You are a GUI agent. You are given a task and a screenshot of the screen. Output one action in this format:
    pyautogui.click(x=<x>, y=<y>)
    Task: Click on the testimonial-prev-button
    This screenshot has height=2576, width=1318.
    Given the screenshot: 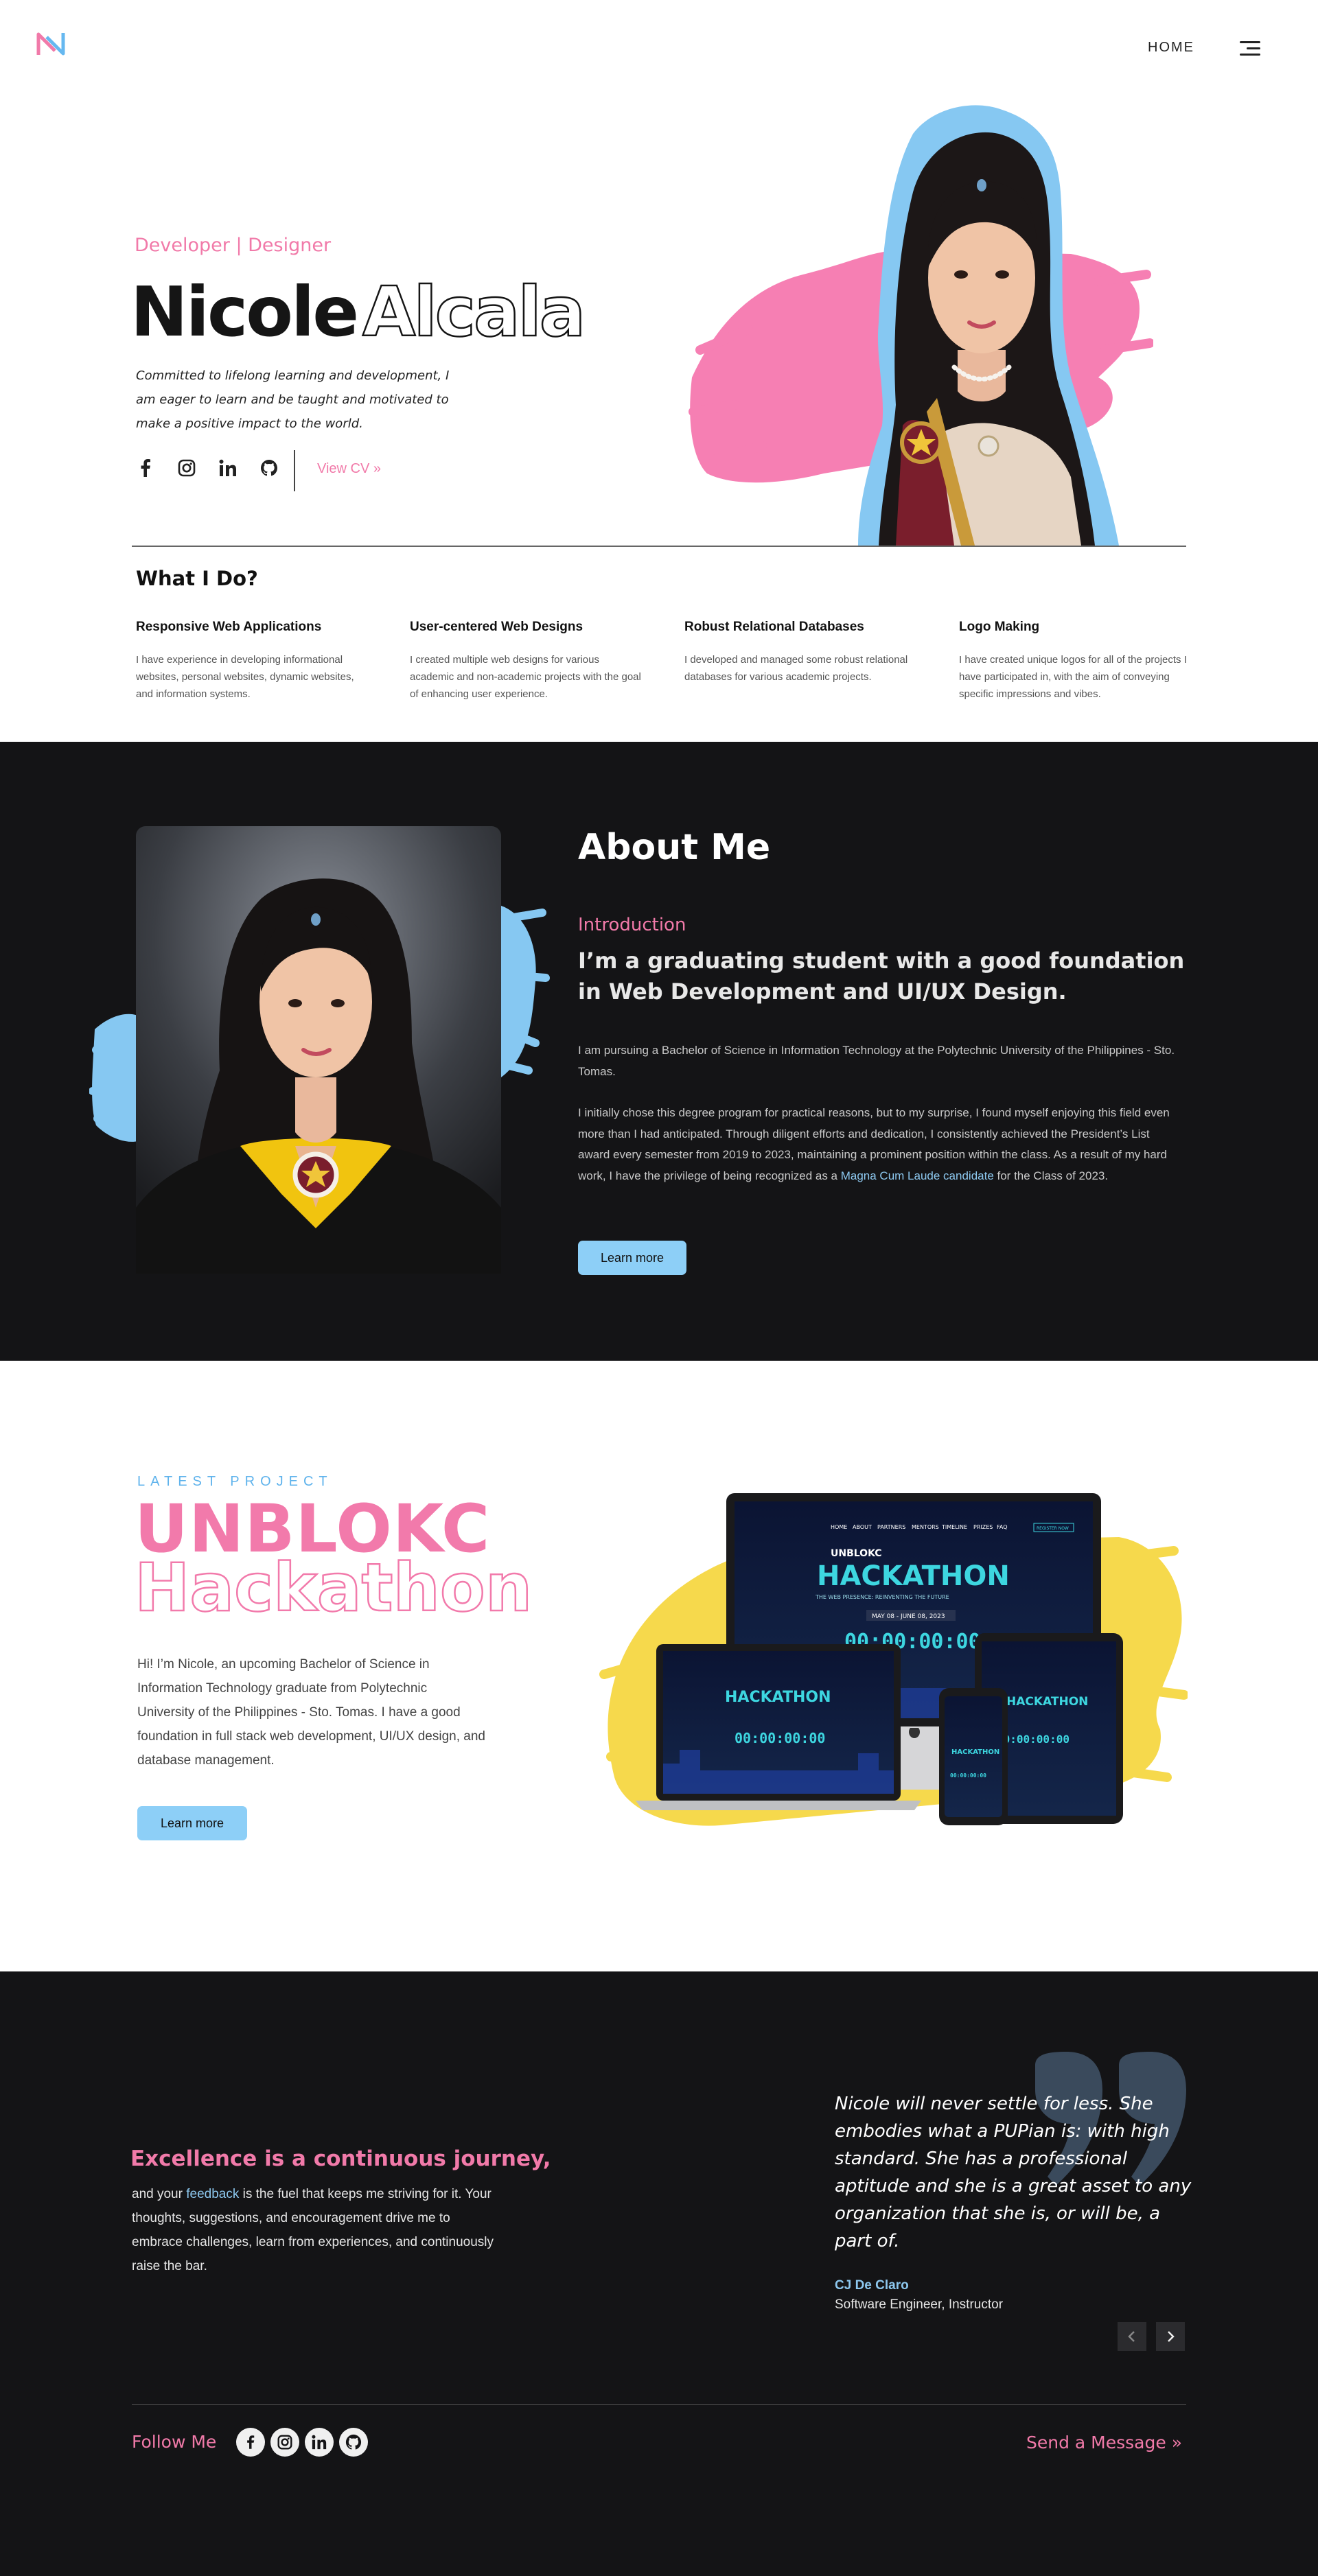 What is the action you would take?
    pyautogui.click(x=1132, y=2336)
    